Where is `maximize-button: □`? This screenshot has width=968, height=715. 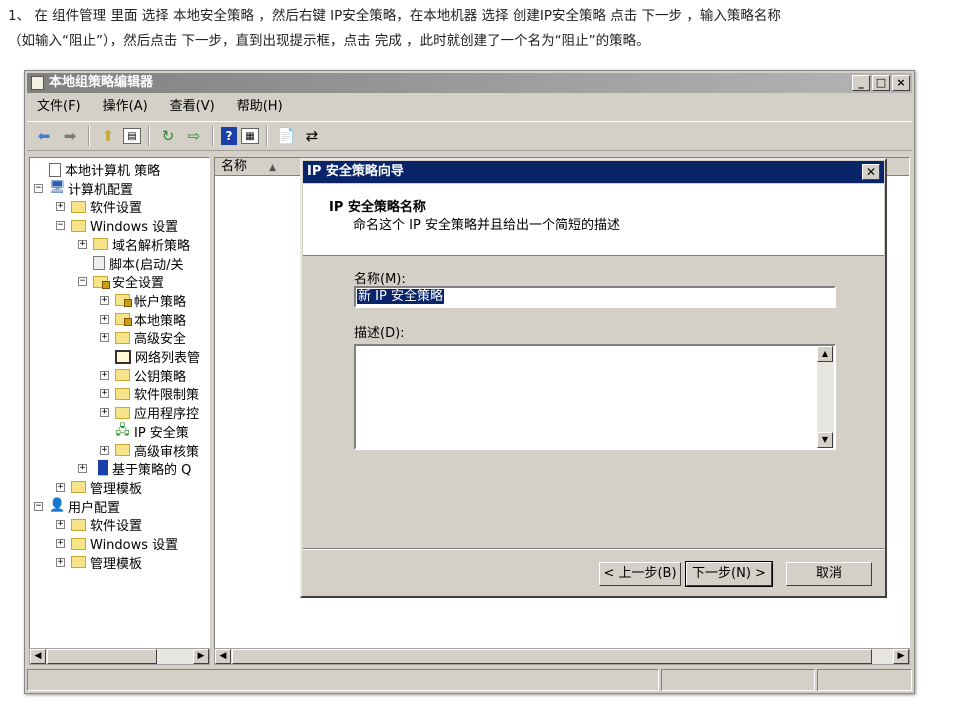
maximize-button: □ is located at coordinates (881, 83).